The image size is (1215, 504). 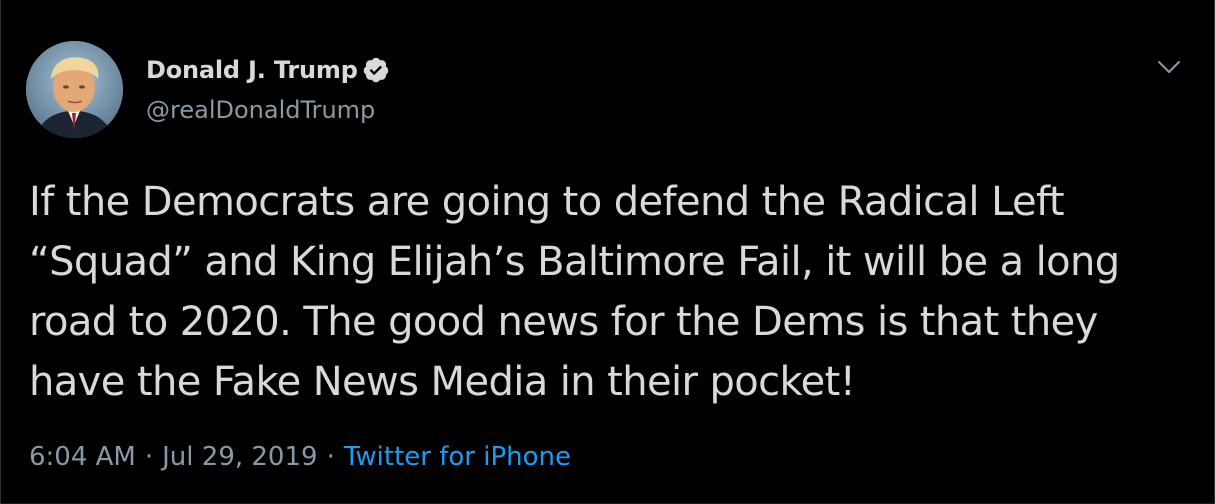 What do you see at coordinates (252, 70) in the screenshot?
I see `display-name: Donald J. Trump` at bounding box center [252, 70].